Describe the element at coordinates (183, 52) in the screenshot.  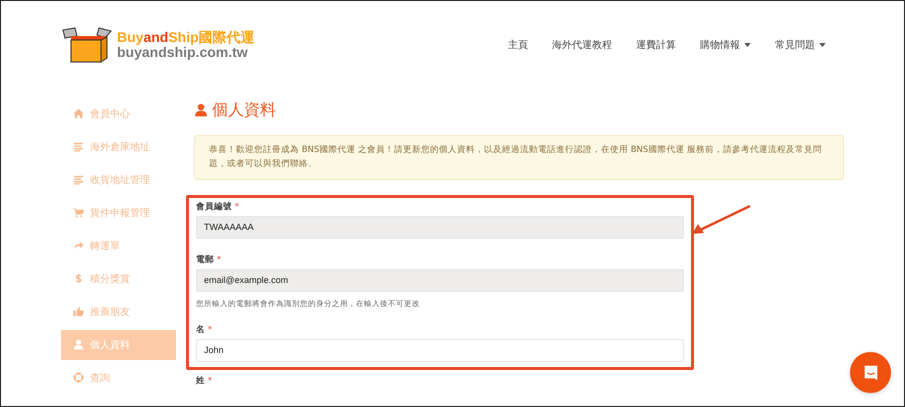
I see `brand-domain: buyandship.com.tw` at that location.